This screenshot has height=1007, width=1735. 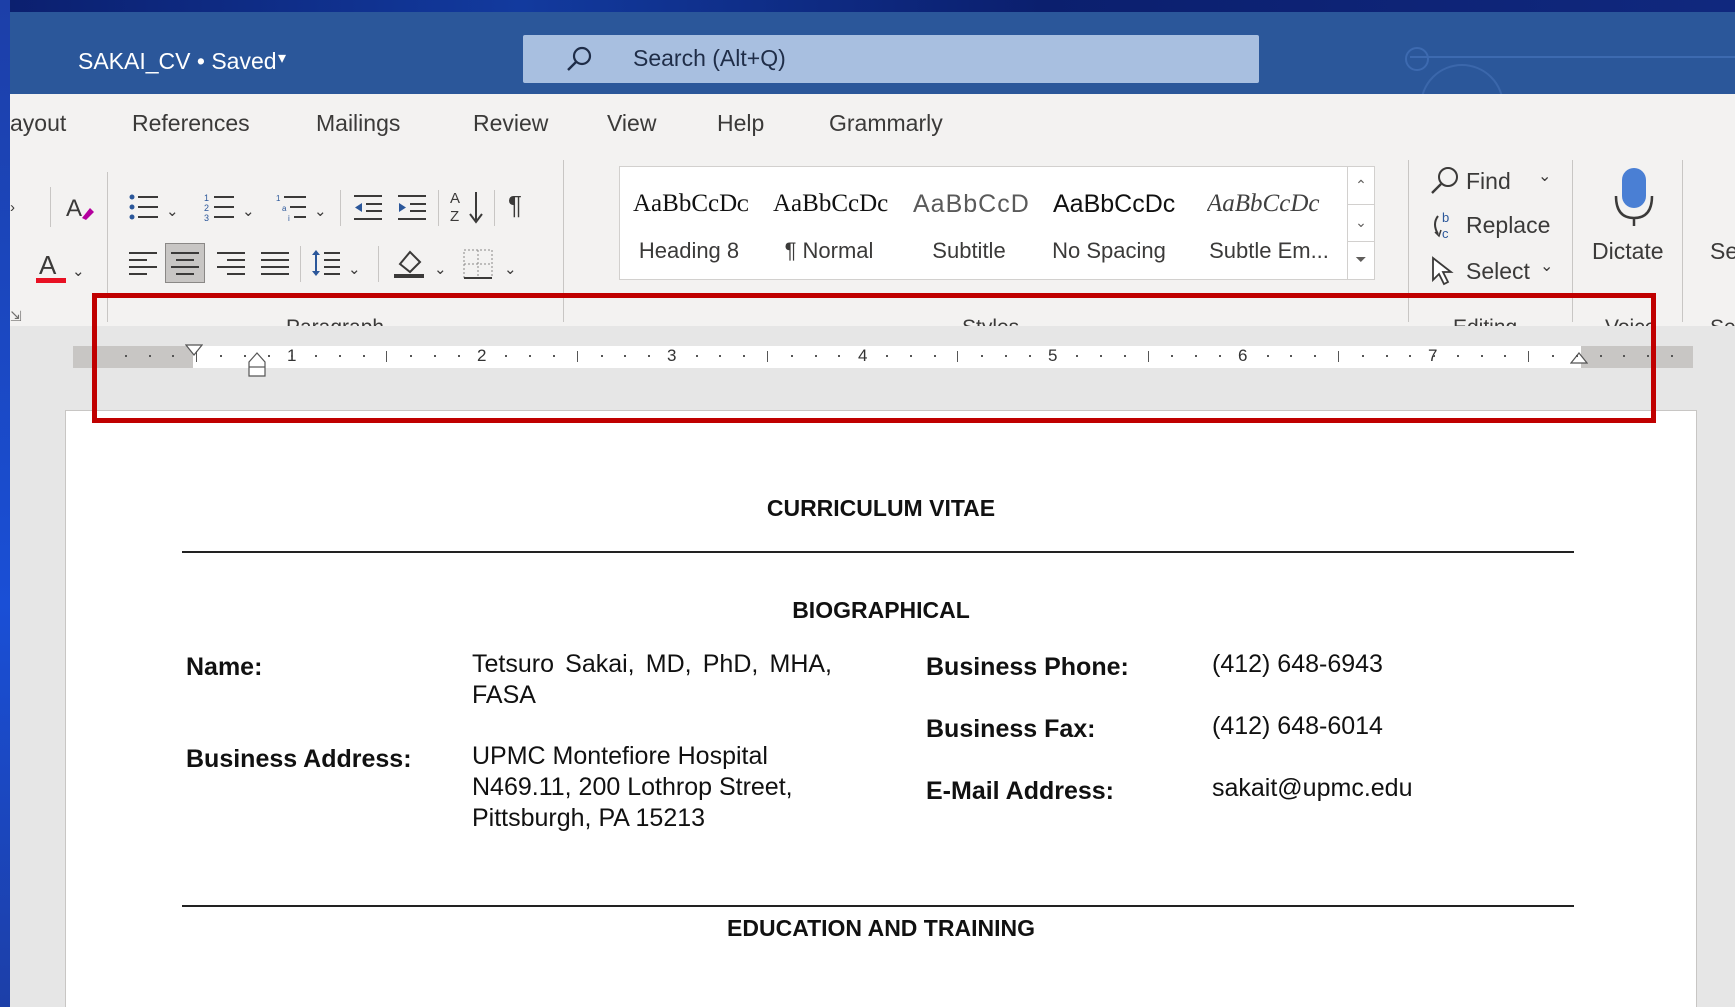 What do you see at coordinates (191, 123) in the screenshot?
I see `tab-references: References` at bounding box center [191, 123].